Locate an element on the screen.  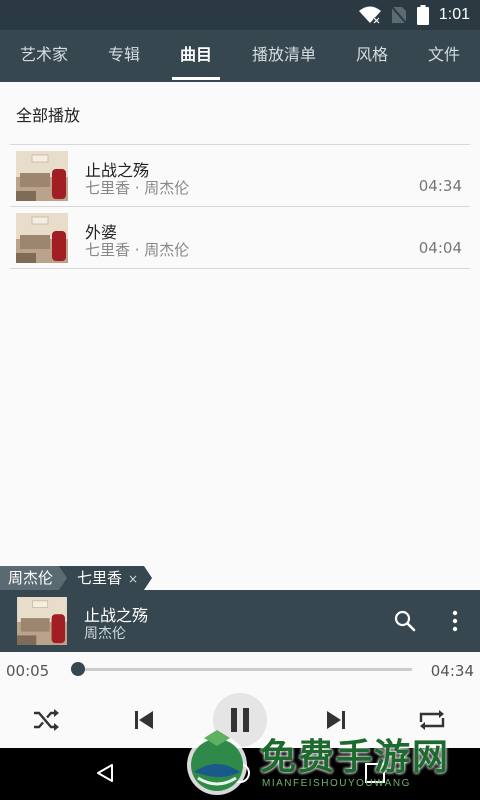
seek-bar-area: 00:05 04:34 is located at coordinates (240, 672).